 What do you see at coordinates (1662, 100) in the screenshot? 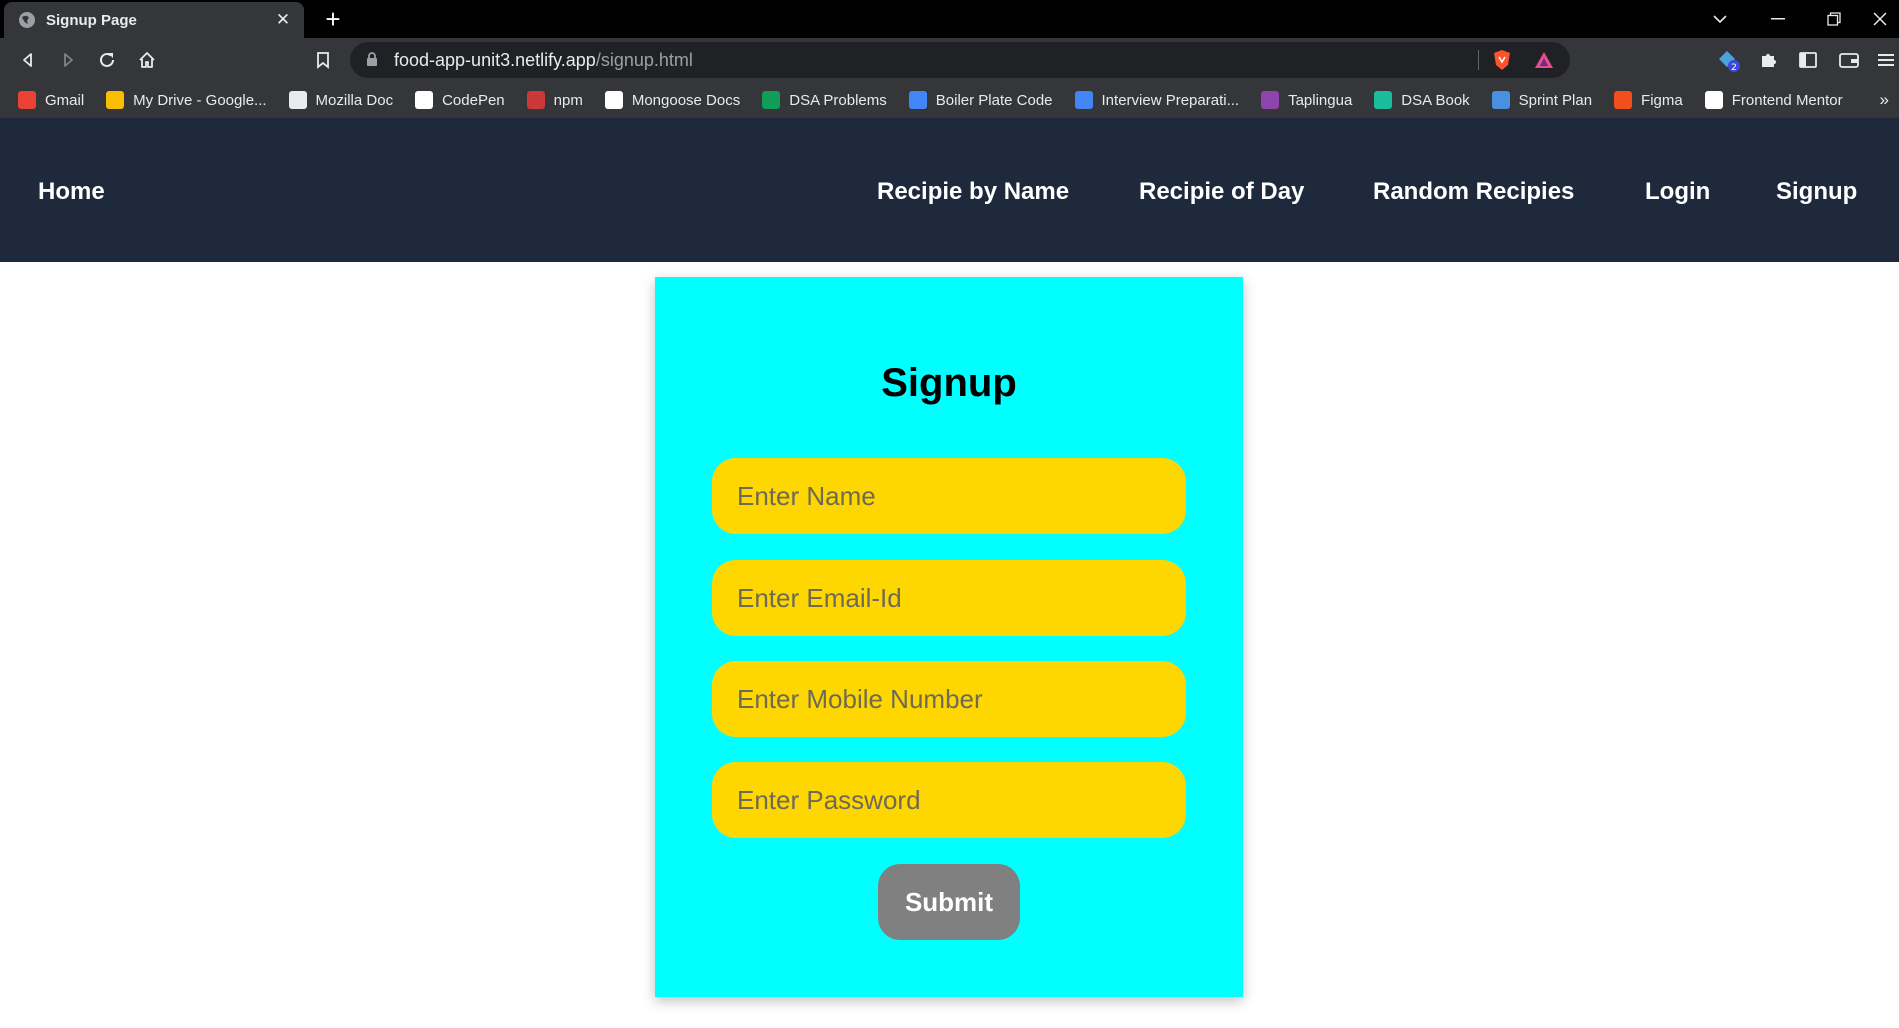
I see `bookmark-label: Figma` at bounding box center [1662, 100].